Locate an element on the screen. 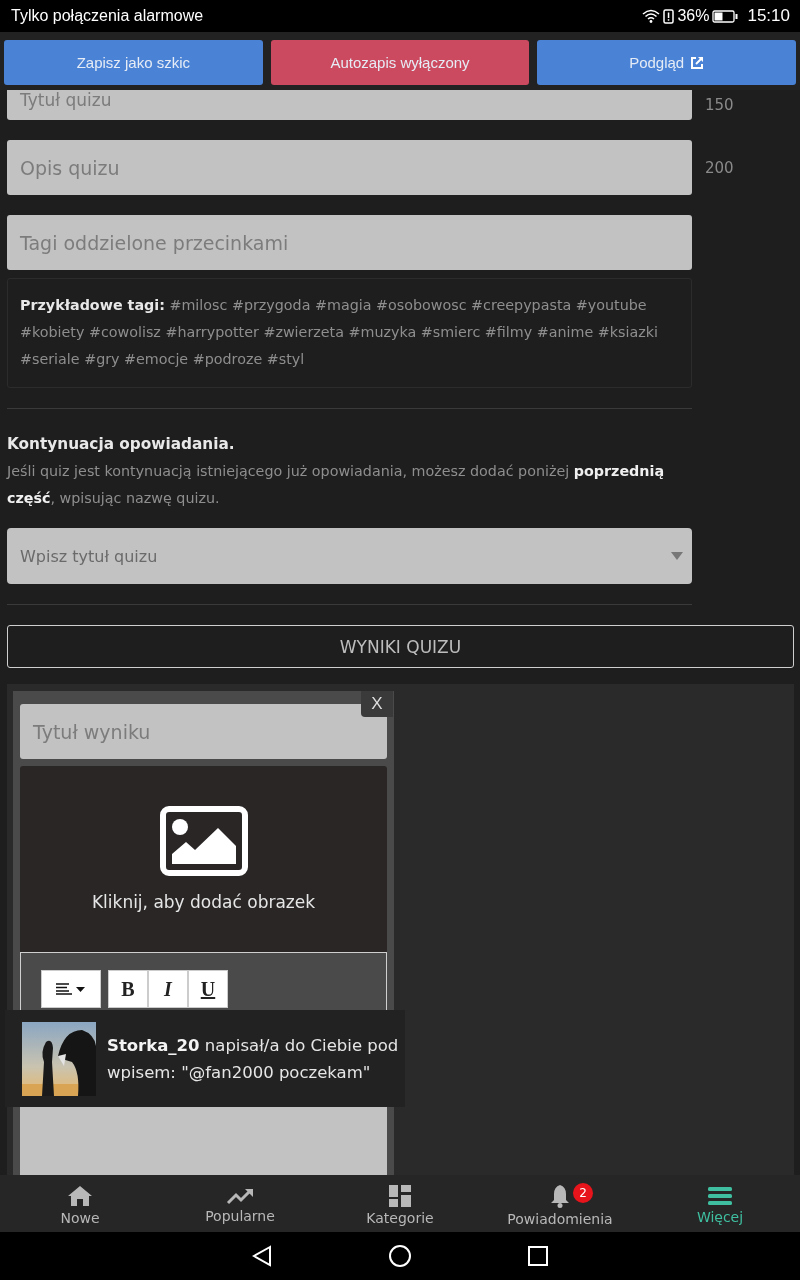  section-description: Jeśli quiz jest kontynuacją istniejącego już opowiadania, możesz dodać poniżej poprzednią część, wpisując nazwę quizu. is located at coordinates (336, 485).